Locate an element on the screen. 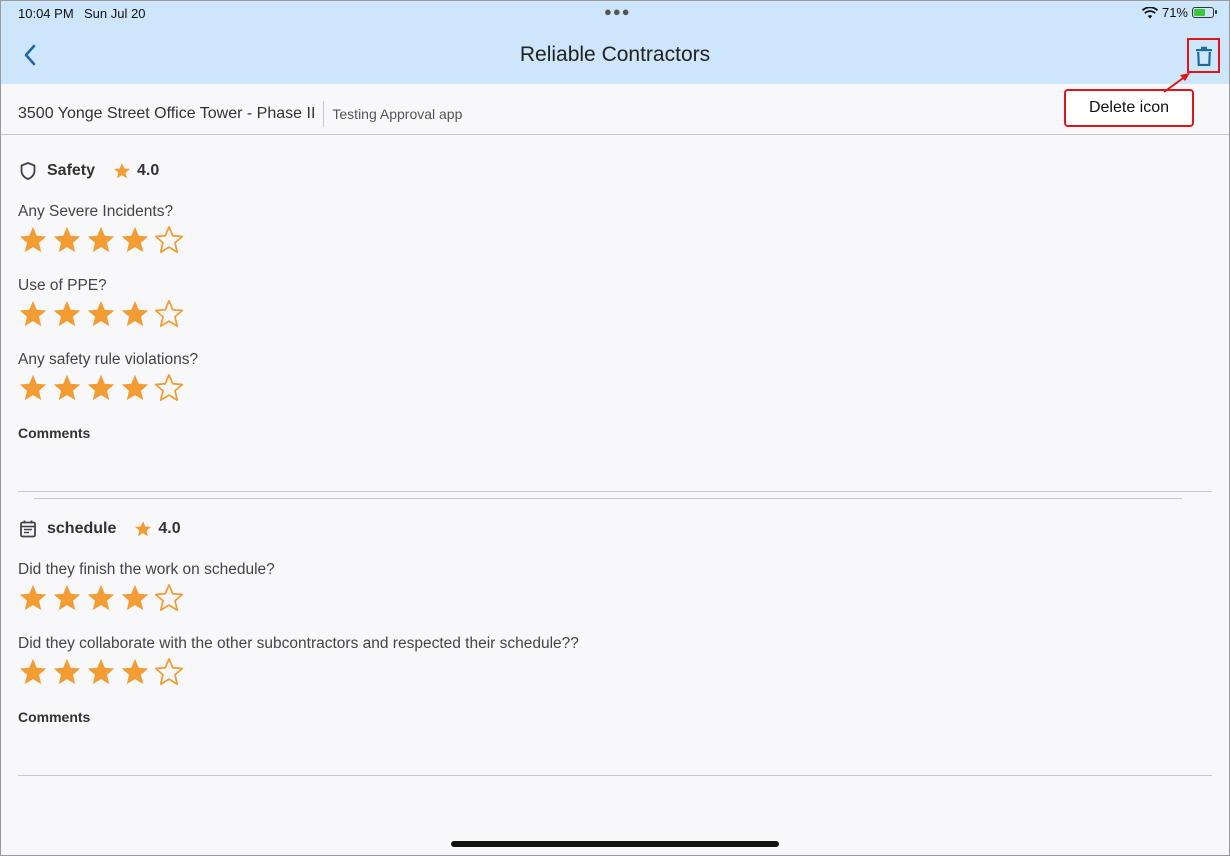 The image size is (1230, 856). trash-icon is located at coordinates (1203, 56).